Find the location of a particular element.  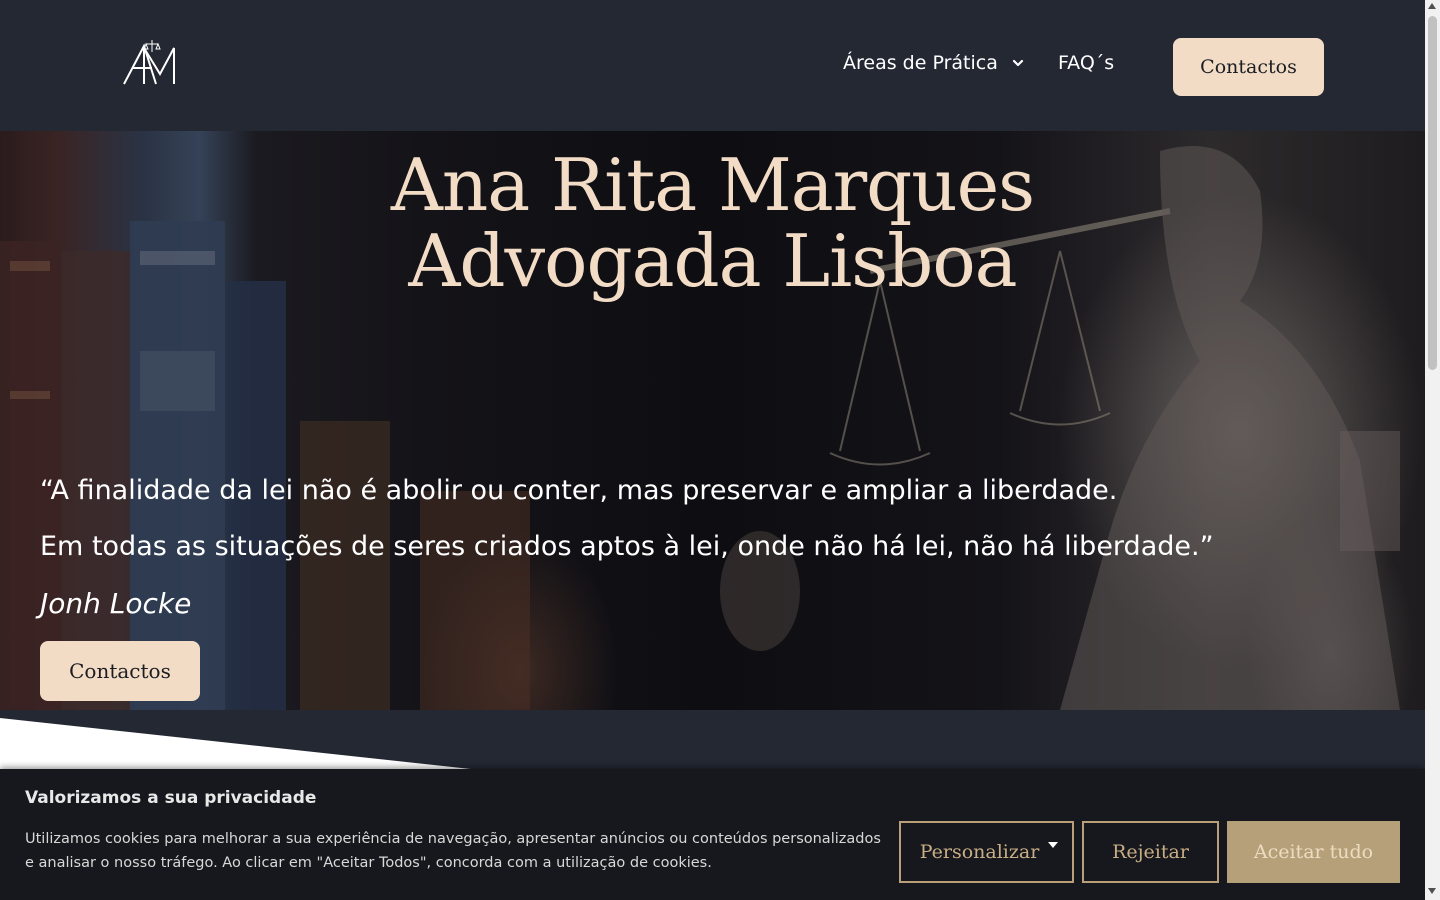

header-contact-button: Contactos is located at coordinates (1248, 67).